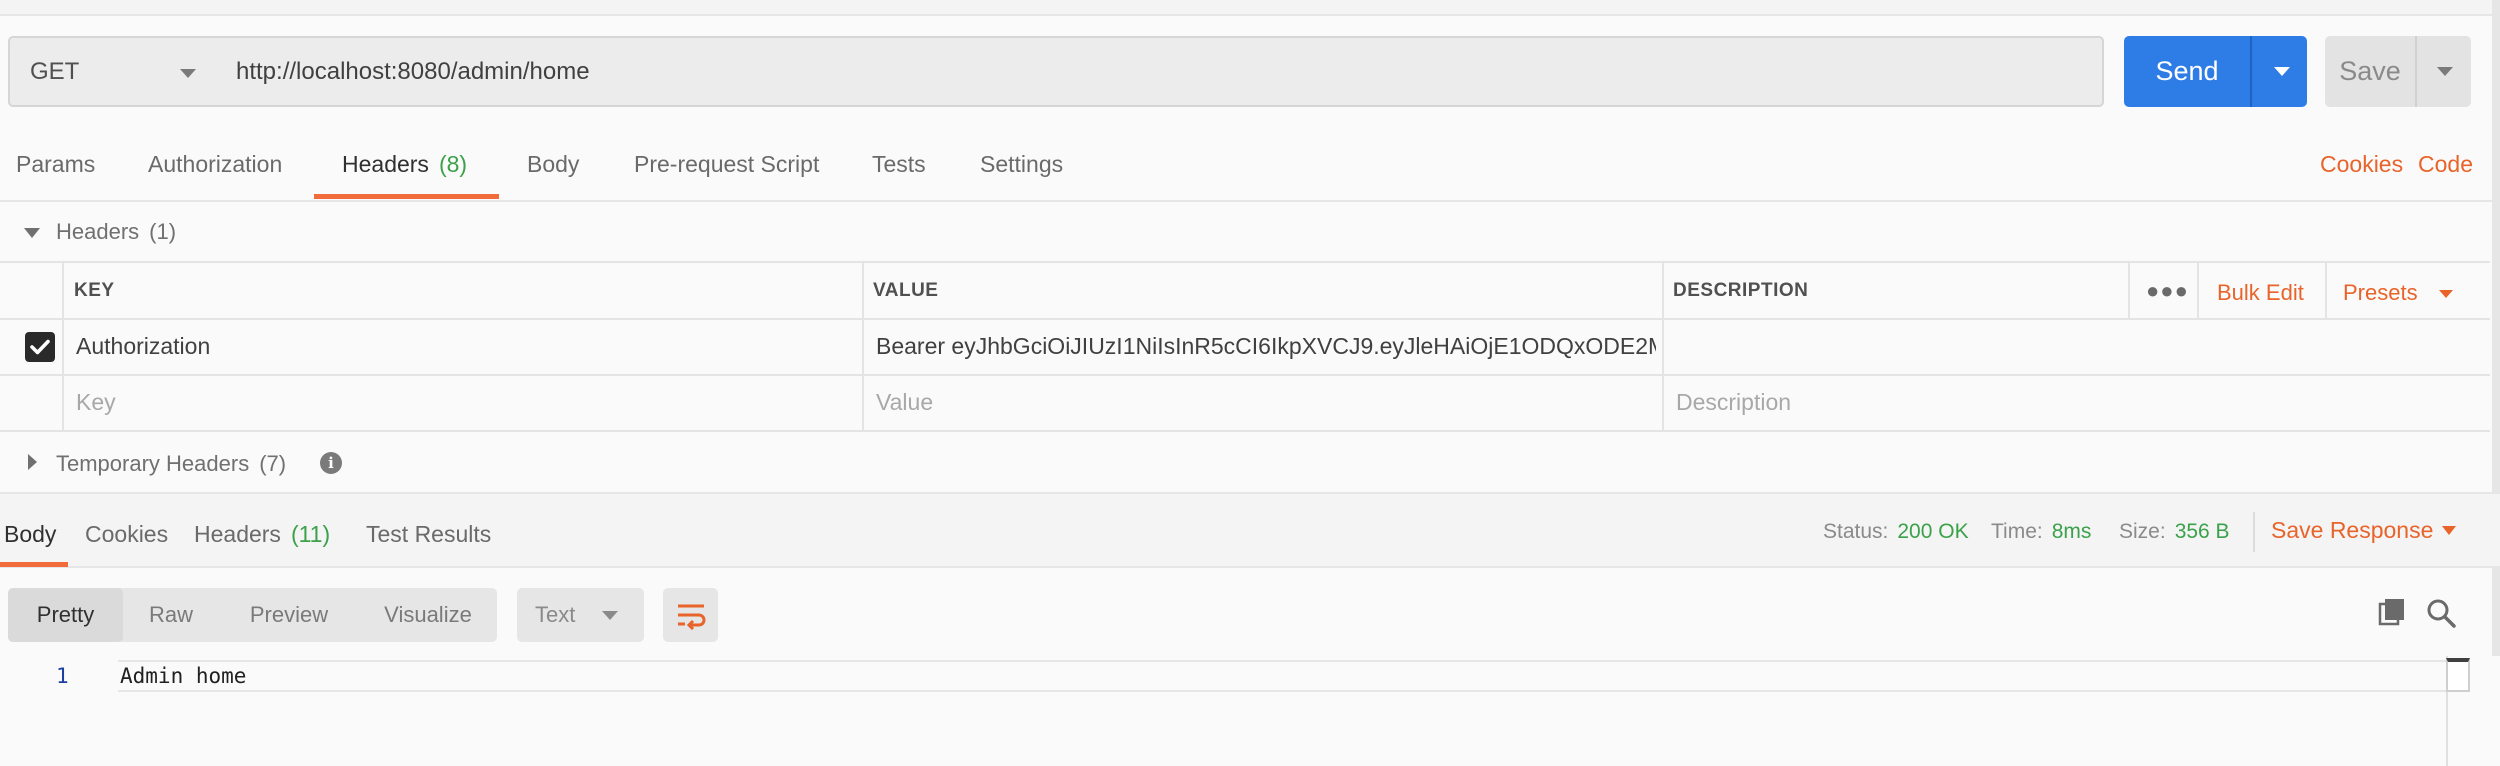 This screenshot has width=2500, height=766. What do you see at coordinates (1266, 402) in the screenshot?
I see `new-value-input: Value` at bounding box center [1266, 402].